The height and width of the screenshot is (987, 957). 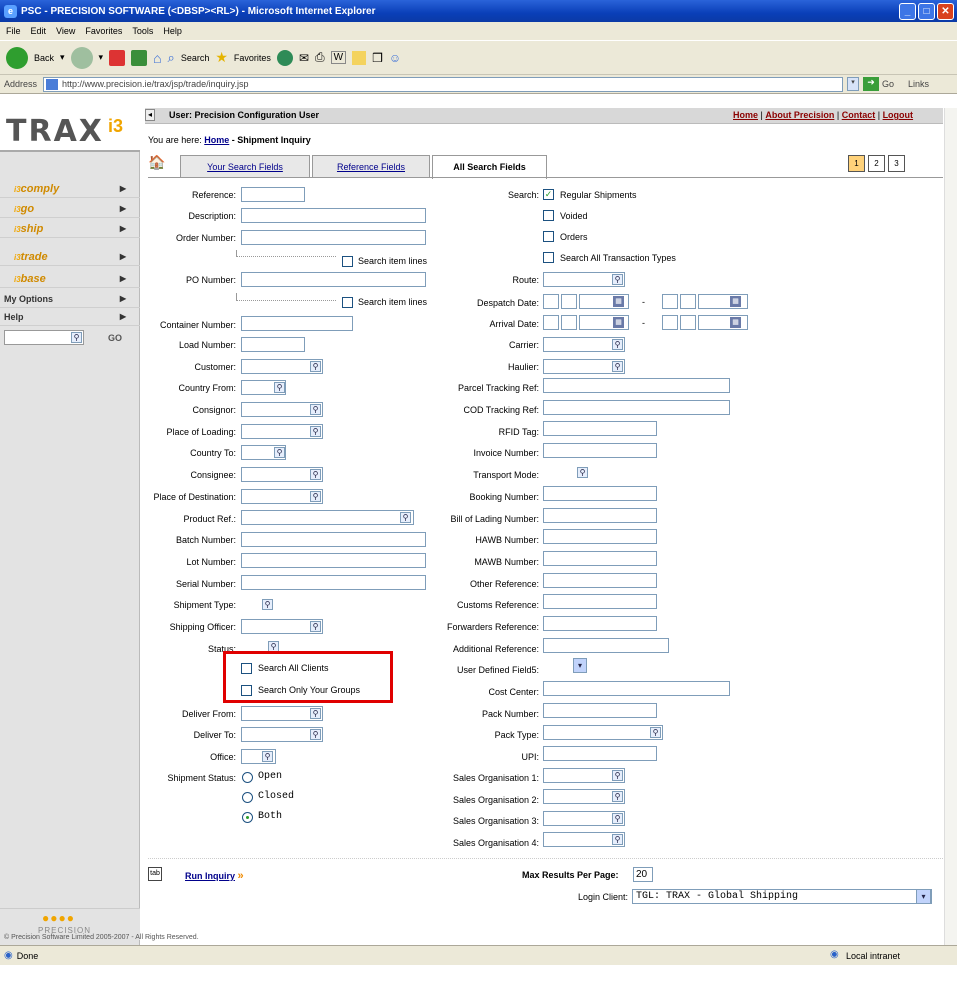 What do you see at coordinates (156, 162) in the screenshot?
I see `home-icon: 🏠` at bounding box center [156, 162].